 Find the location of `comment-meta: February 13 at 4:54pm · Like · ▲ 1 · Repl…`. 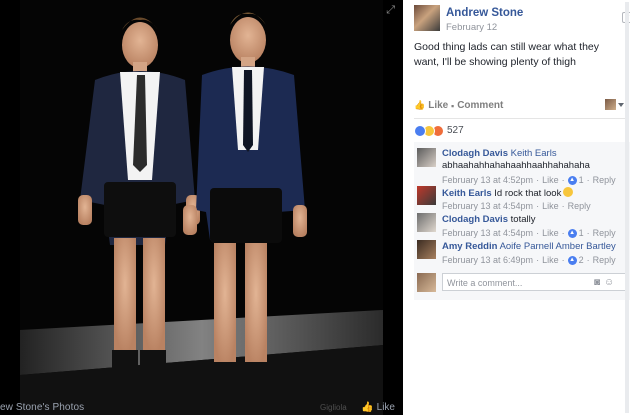

comment-meta: February 13 at 4:54pm · Like · ▲ 1 · Repl… is located at coordinates (529, 233).